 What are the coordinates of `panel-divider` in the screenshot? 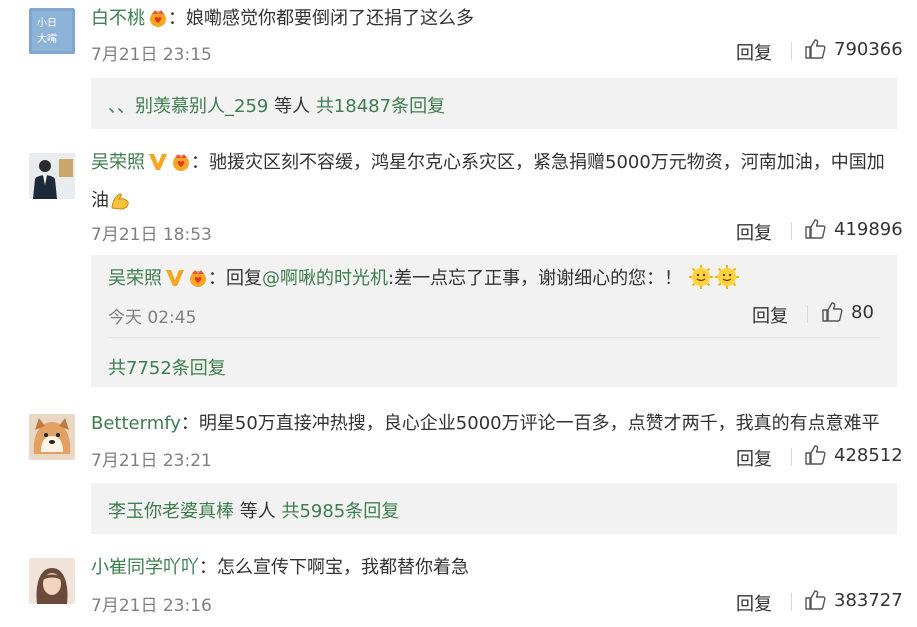 It's located at (494, 337).